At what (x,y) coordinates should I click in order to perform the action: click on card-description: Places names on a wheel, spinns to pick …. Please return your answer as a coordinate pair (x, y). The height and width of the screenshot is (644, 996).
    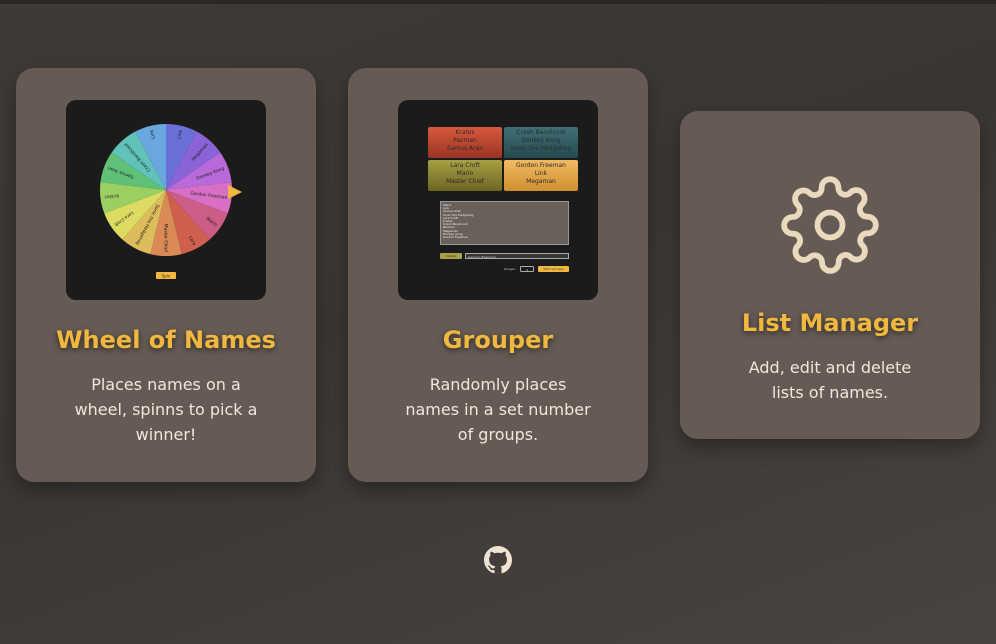
    Looking at the image, I should click on (166, 409).